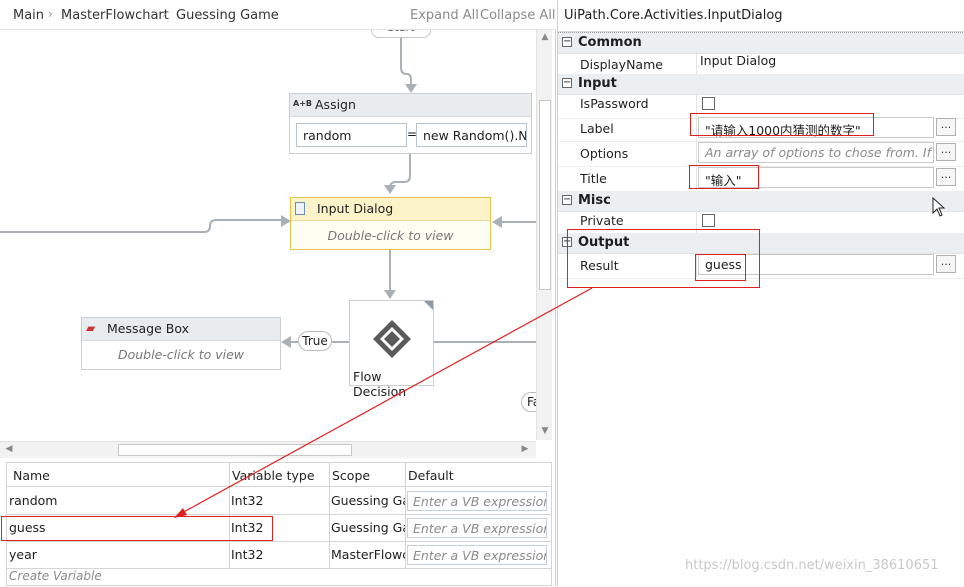  I want to click on title-input: "输入", so click(816, 177).